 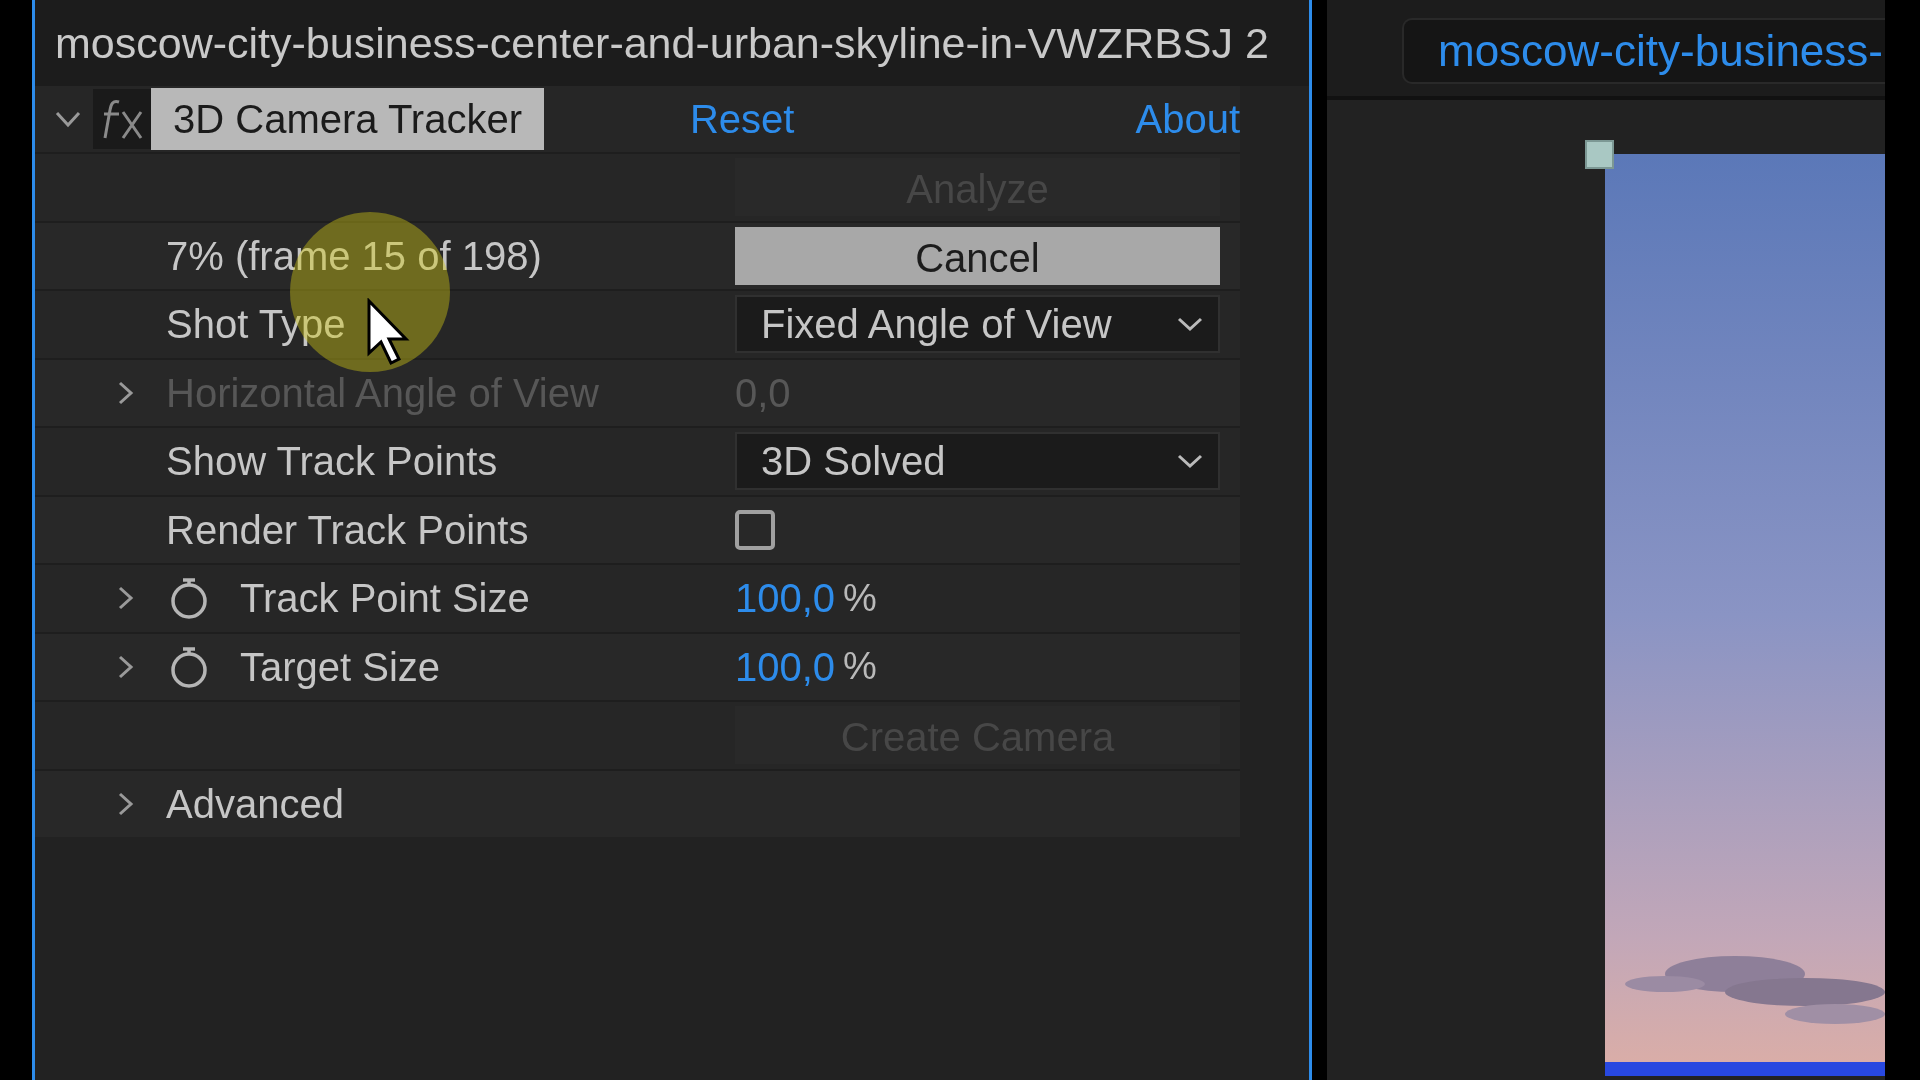 What do you see at coordinates (354, 256) in the screenshot?
I see `property-label: 7% (frame 15 of 198)` at bounding box center [354, 256].